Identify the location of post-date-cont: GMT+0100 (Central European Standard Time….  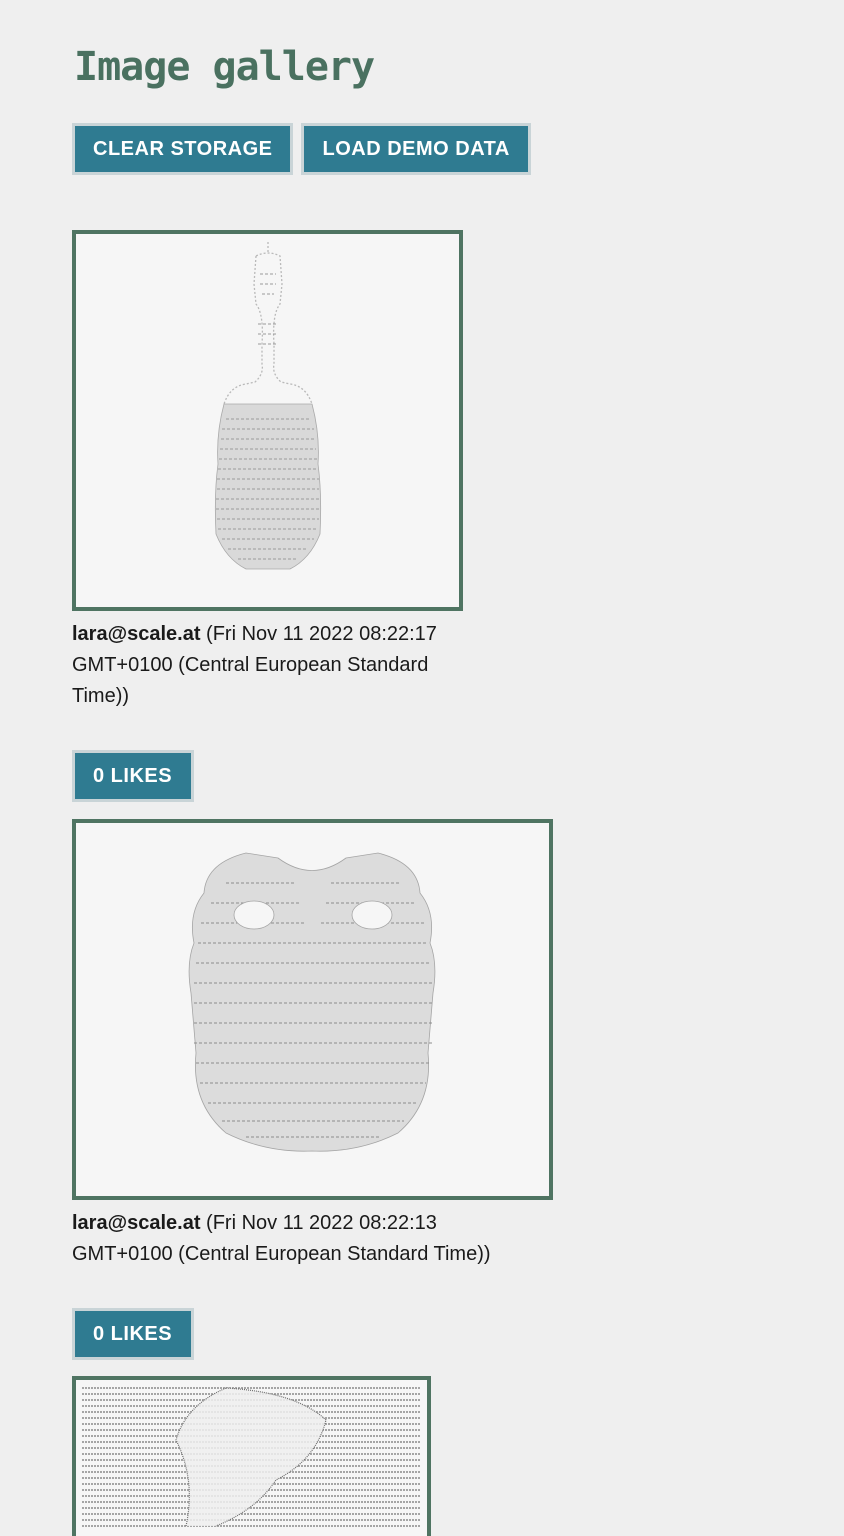
(281, 1254).